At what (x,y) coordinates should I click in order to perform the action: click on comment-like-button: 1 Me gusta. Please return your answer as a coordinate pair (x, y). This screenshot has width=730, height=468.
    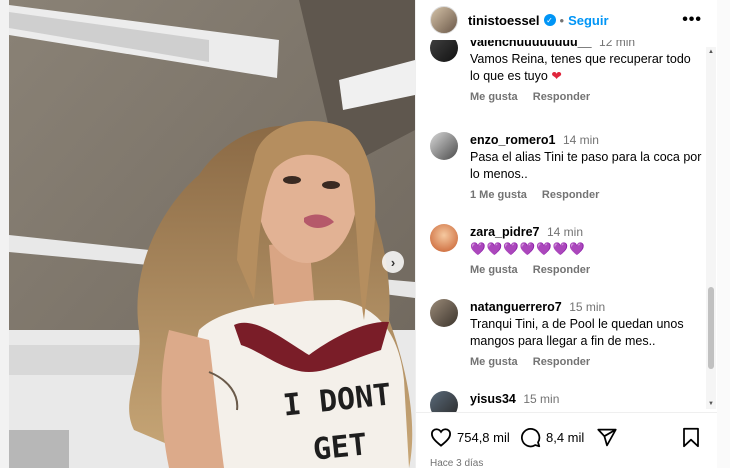
    Looking at the image, I should click on (498, 195).